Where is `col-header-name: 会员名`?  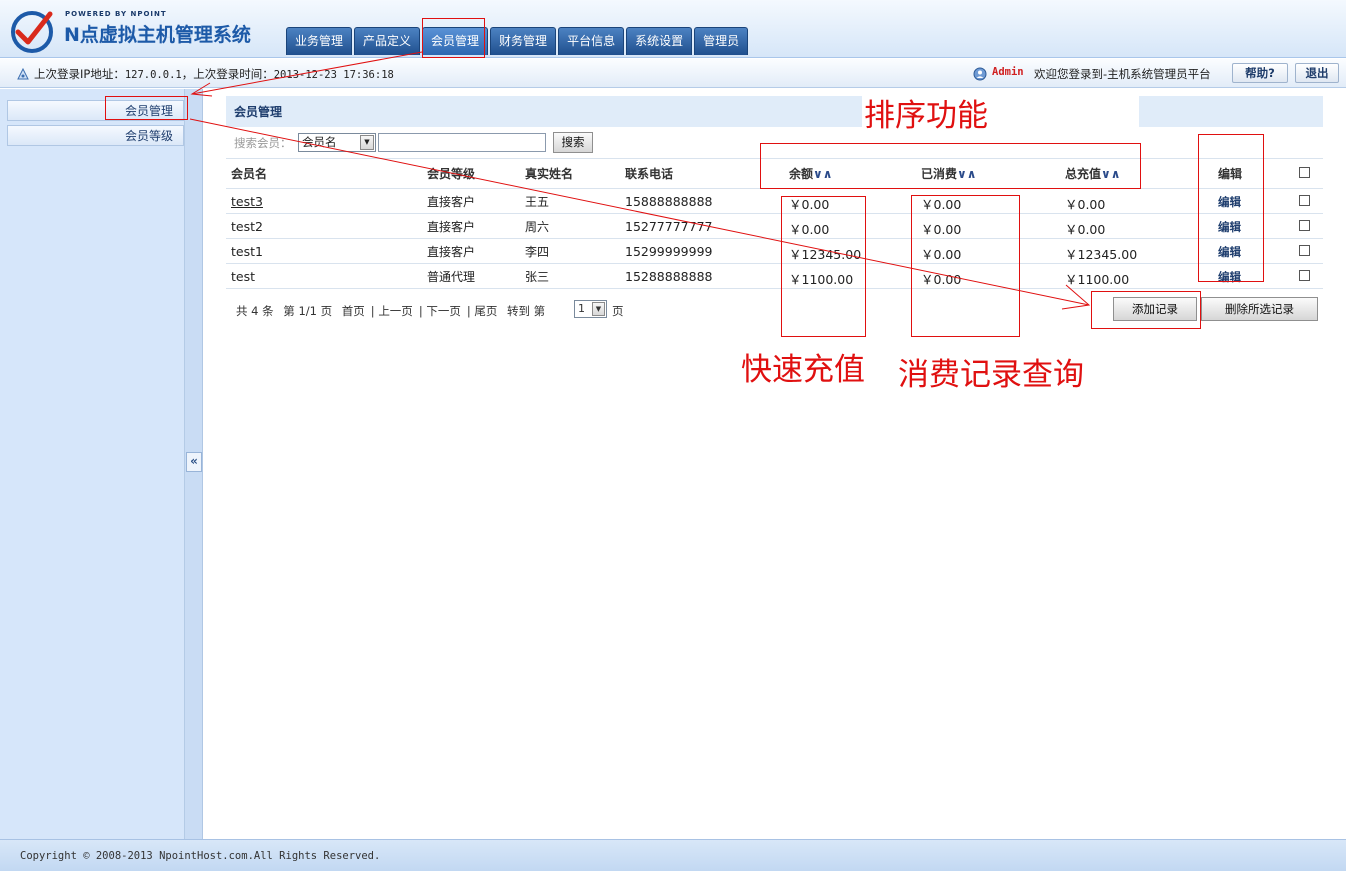 col-header-name: 会员名 is located at coordinates (249, 174).